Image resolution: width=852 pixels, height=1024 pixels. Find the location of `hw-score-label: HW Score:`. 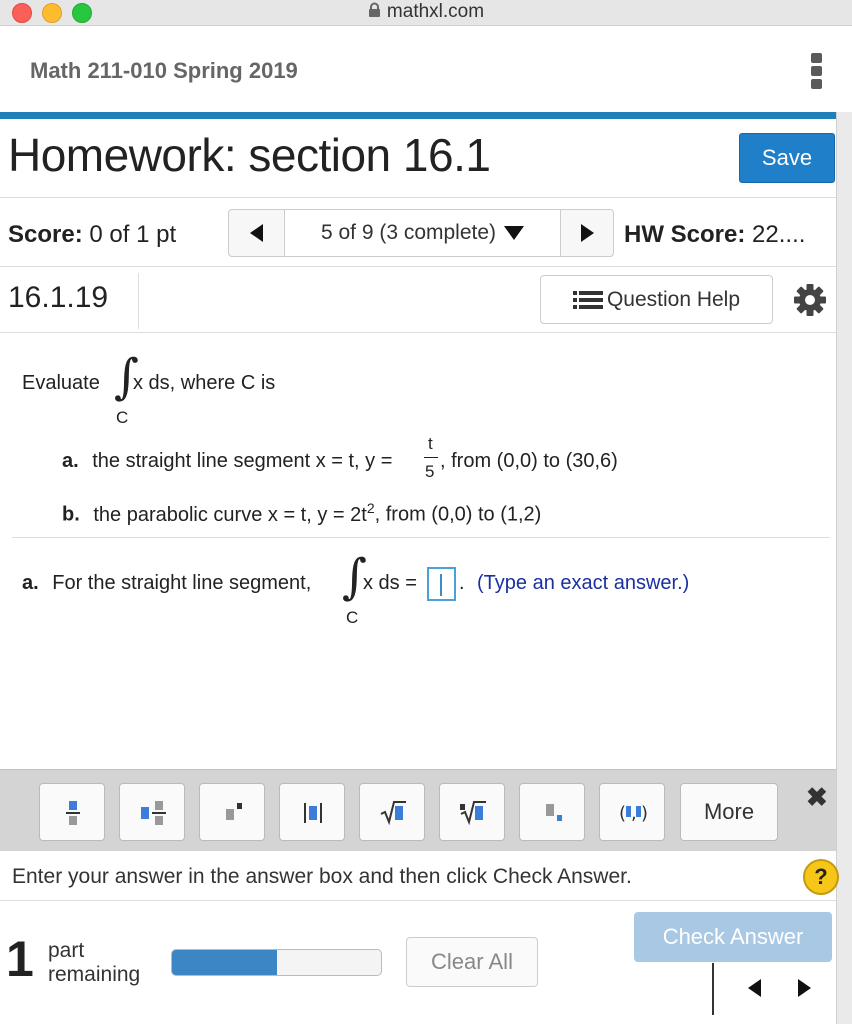

hw-score-label: HW Score: is located at coordinates (685, 234).